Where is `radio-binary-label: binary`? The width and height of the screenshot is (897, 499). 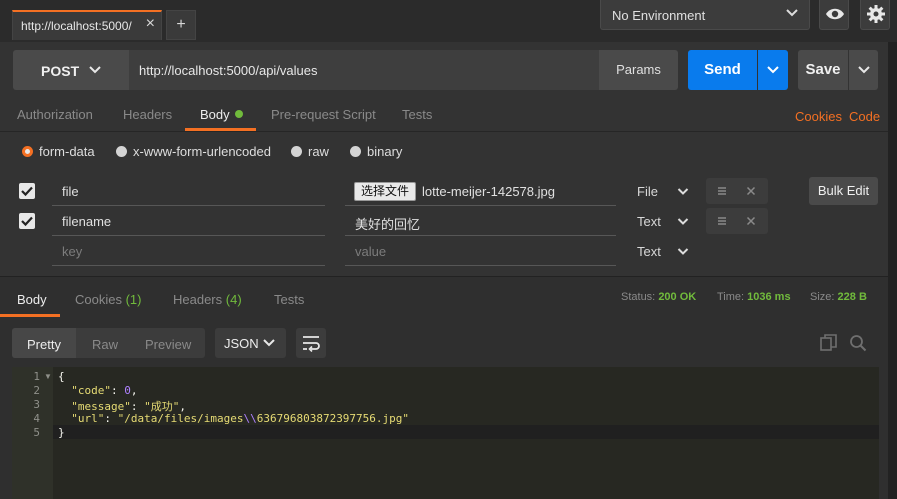 radio-binary-label: binary is located at coordinates (385, 151).